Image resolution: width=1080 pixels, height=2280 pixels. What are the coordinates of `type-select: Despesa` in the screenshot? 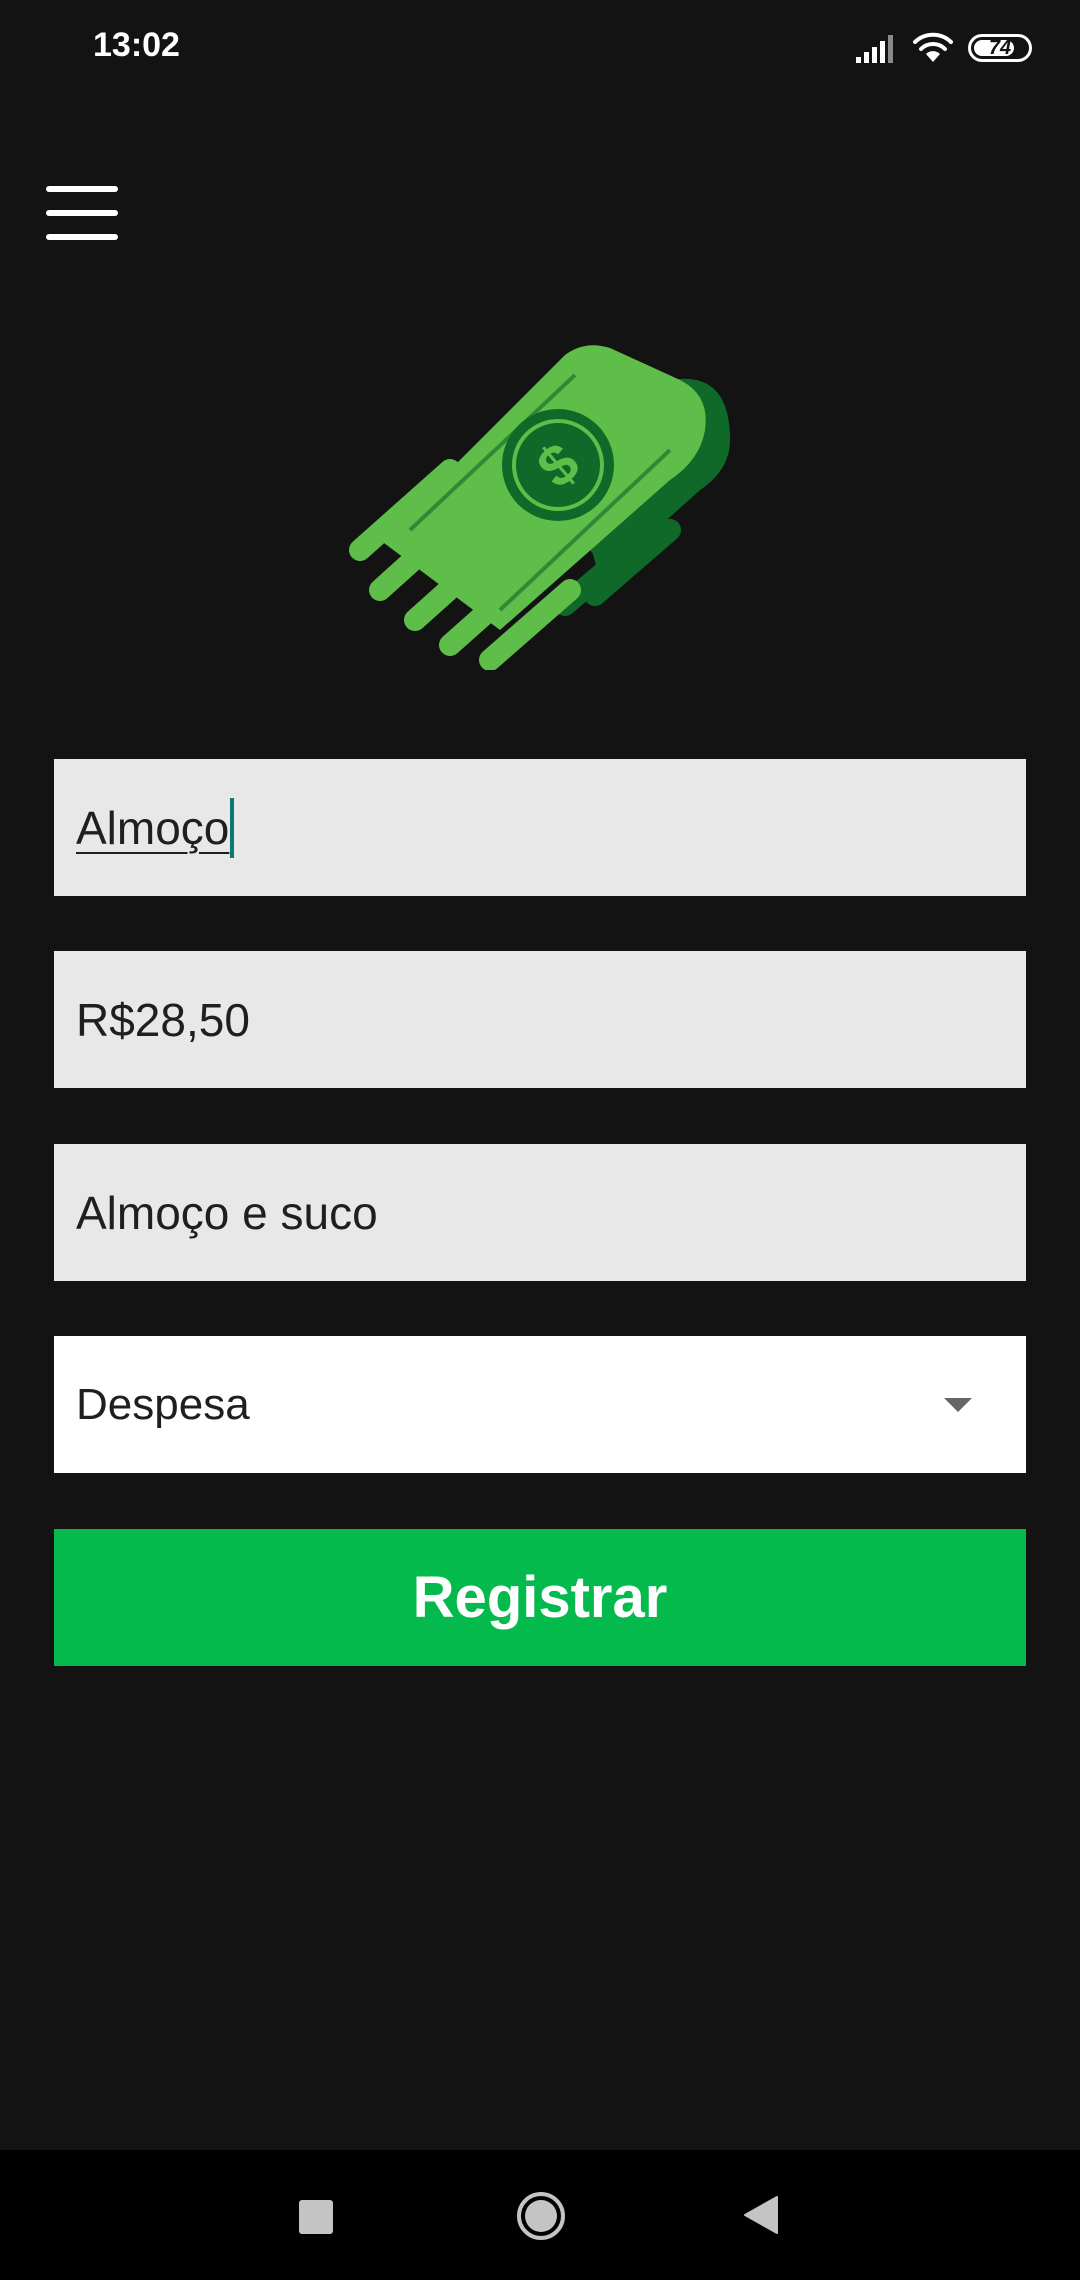 It's located at (540, 1404).